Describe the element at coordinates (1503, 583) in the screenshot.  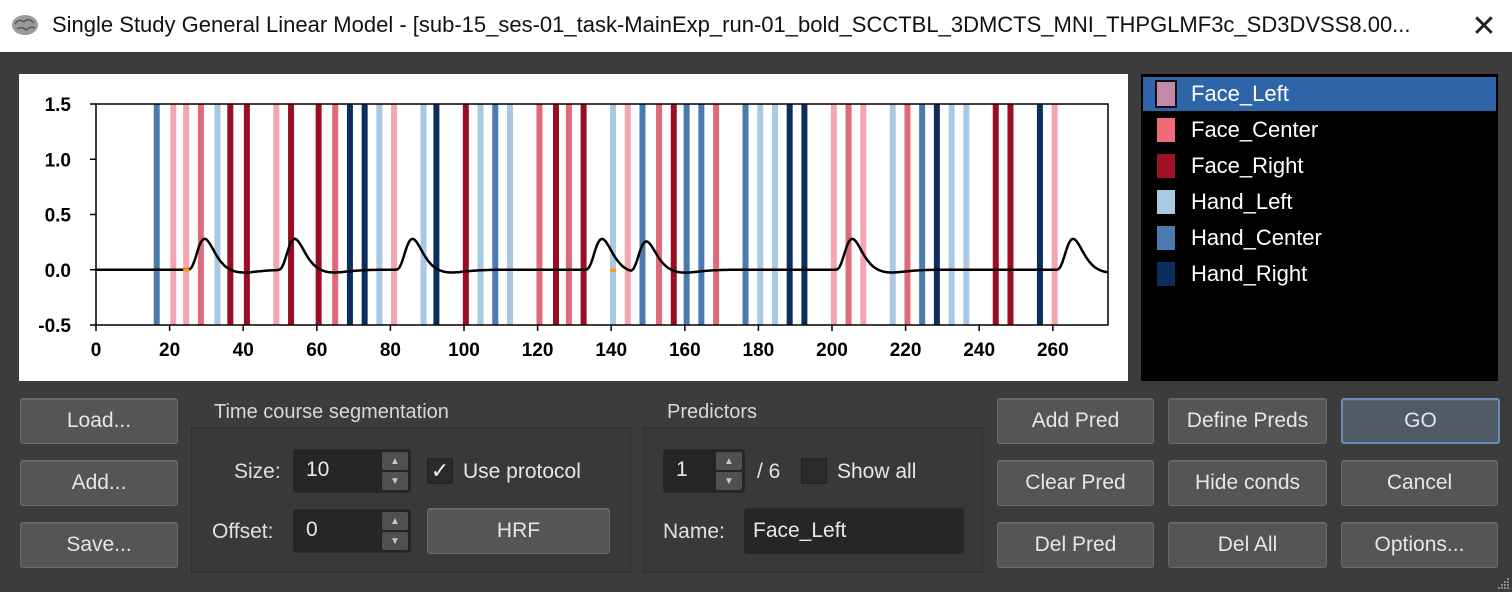
I see `resize-grip-icon` at that location.